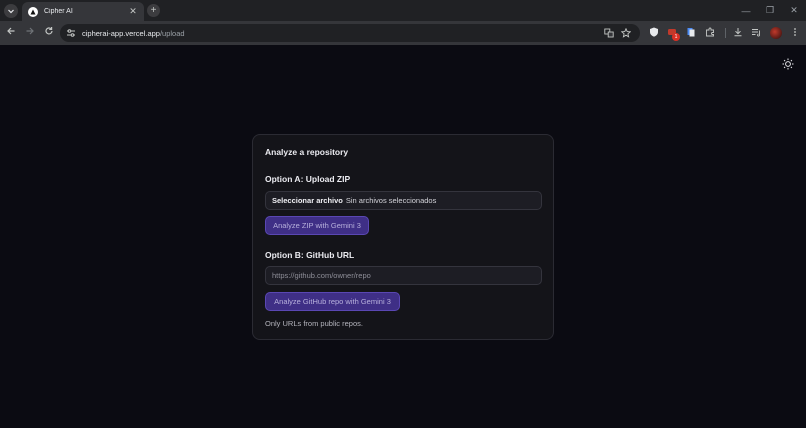 The width and height of the screenshot is (806, 428). What do you see at coordinates (676, 37) in the screenshot?
I see `notification-badge: 1` at bounding box center [676, 37].